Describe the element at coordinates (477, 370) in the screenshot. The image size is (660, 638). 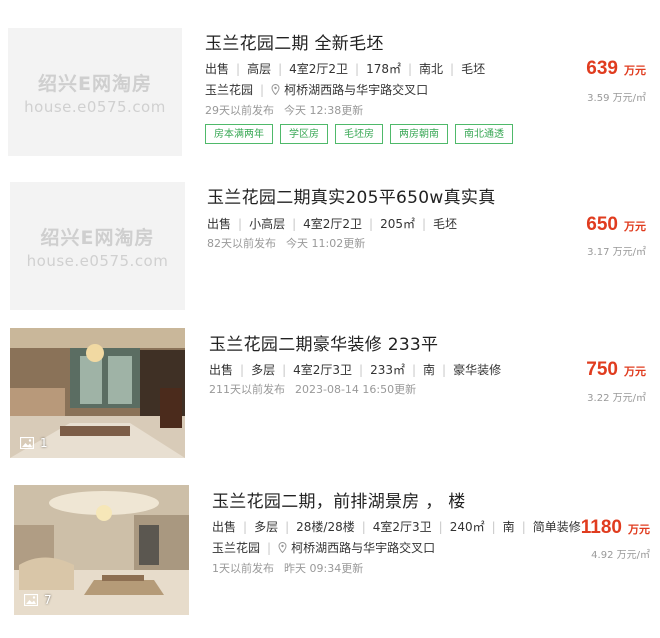
I see `info-decoration: 豪华装修` at that location.